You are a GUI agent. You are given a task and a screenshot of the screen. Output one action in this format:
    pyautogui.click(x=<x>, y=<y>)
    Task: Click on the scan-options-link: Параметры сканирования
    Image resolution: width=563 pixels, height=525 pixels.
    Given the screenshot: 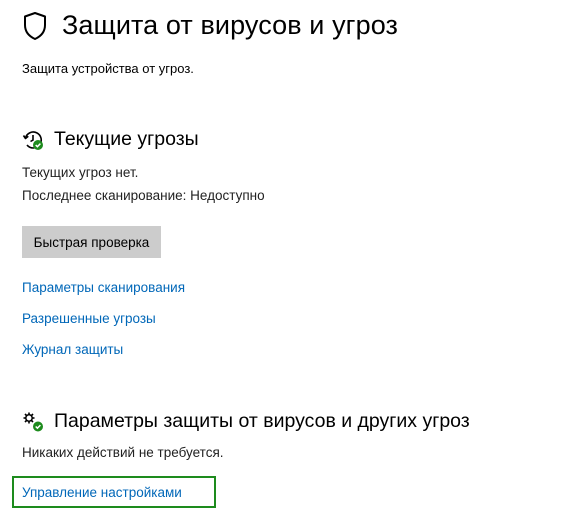 What is the action you would take?
    pyautogui.click(x=103, y=287)
    